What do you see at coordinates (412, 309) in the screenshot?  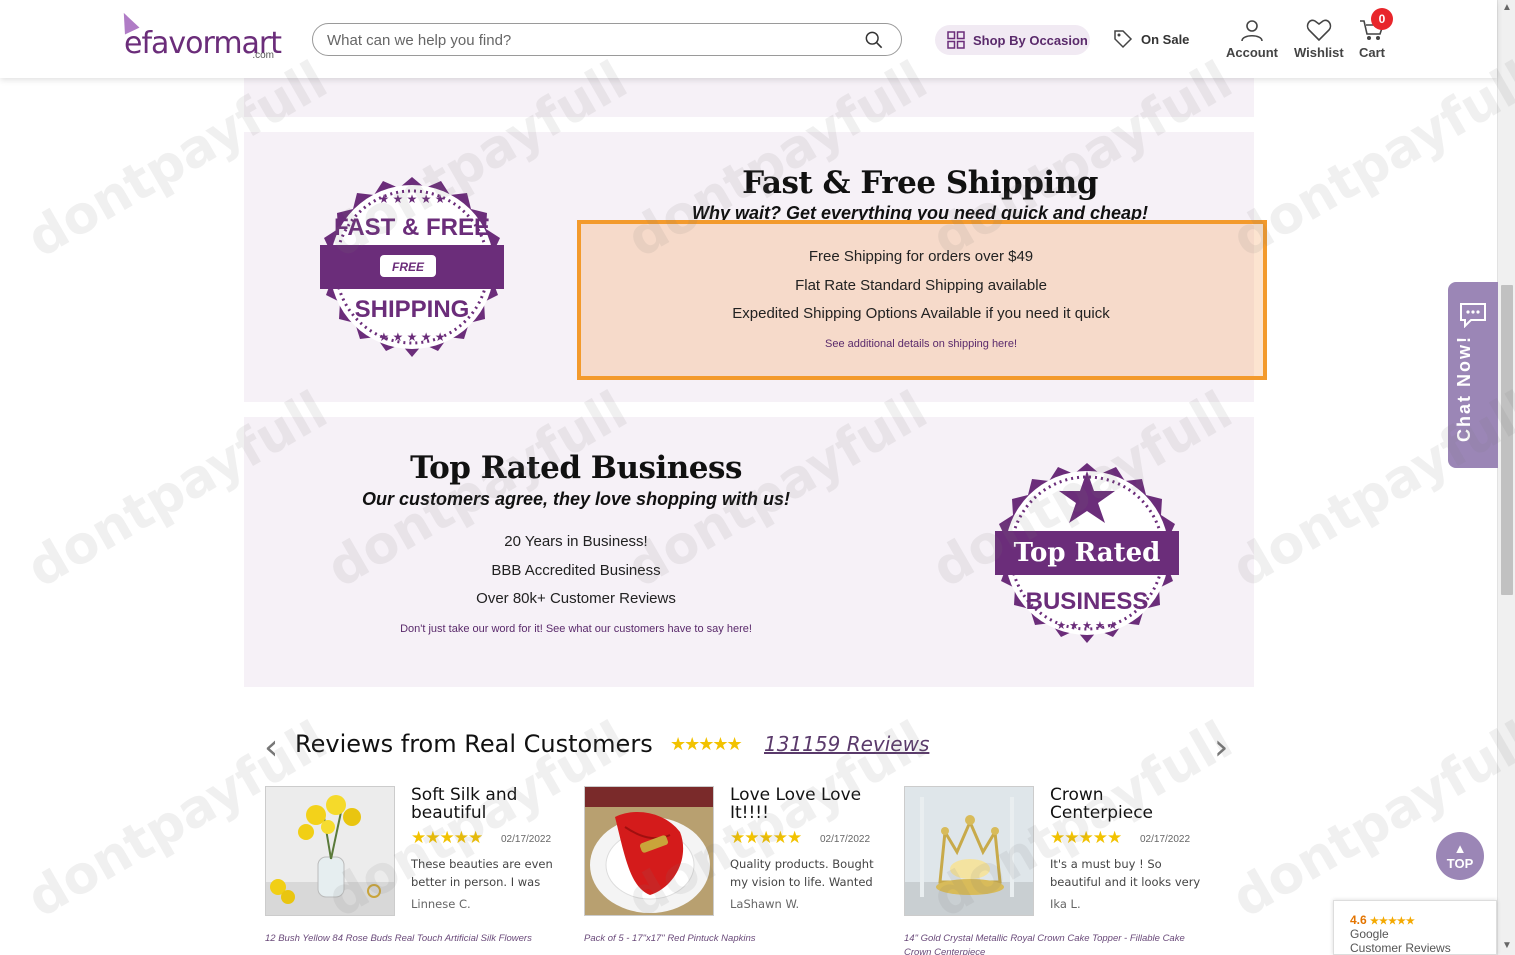 I see `seal-bottom-text: SHIPPING` at bounding box center [412, 309].